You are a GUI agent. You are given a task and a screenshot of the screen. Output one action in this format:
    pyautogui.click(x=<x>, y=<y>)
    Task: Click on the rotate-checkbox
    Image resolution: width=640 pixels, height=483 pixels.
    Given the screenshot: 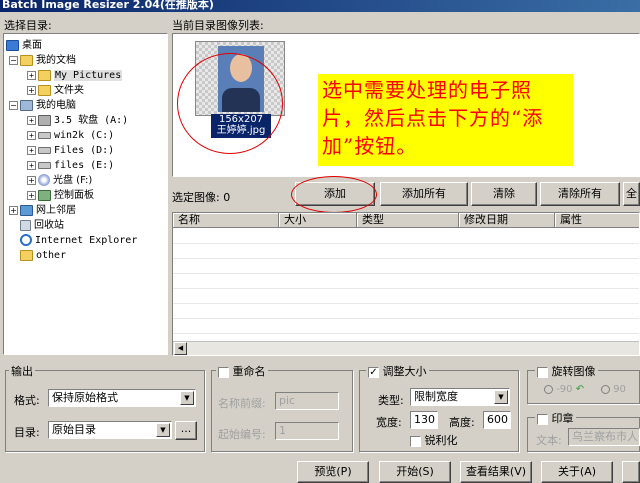 What is the action you would take?
    pyautogui.click(x=542, y=372)
    